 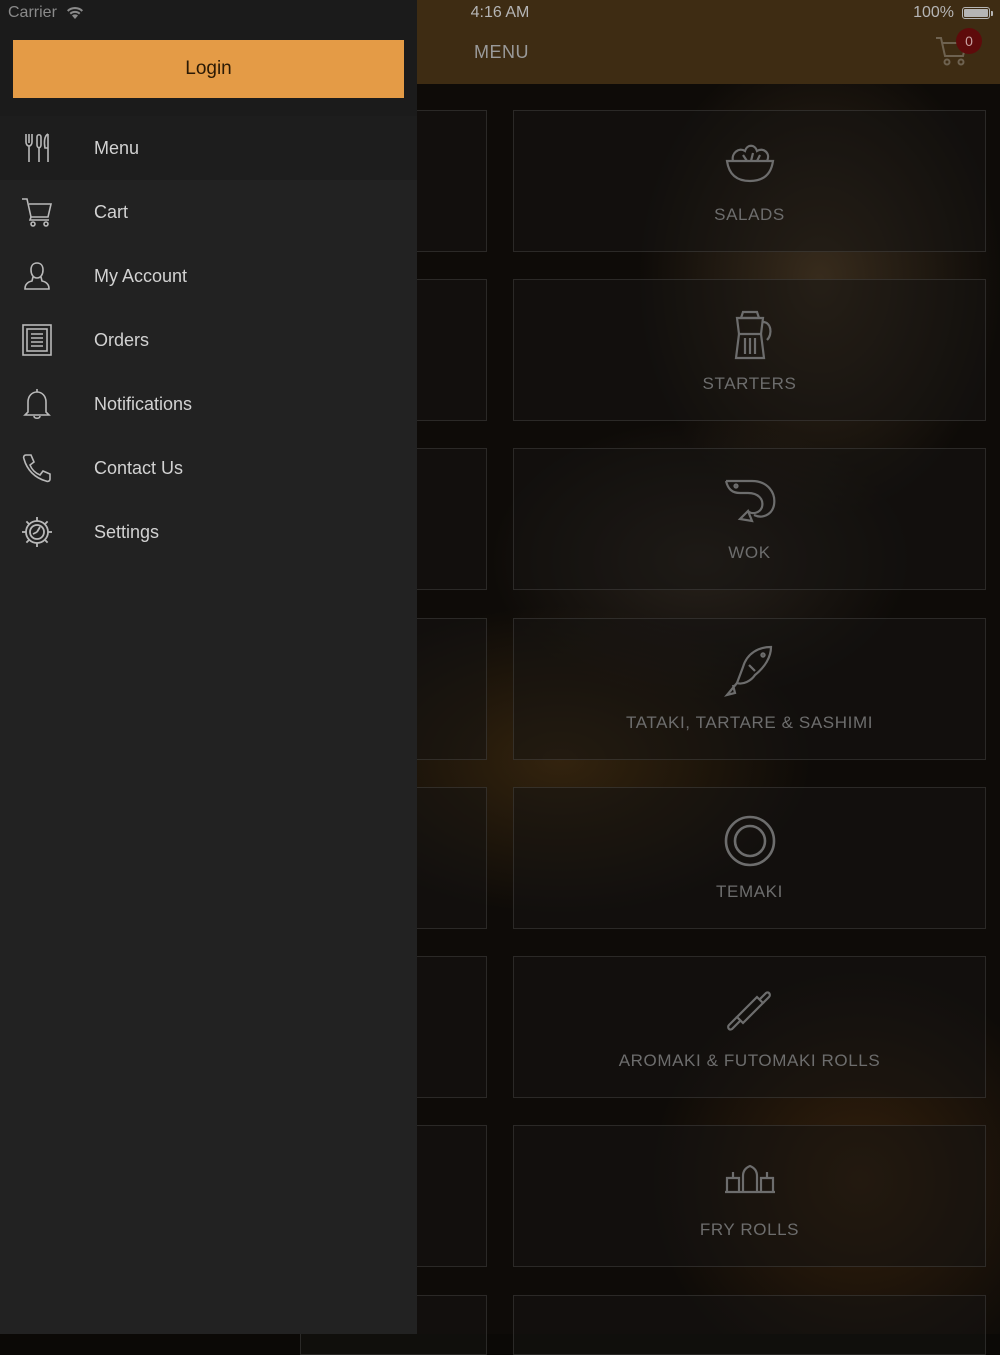 I want to click on category-tile-fry-rolls: FRY ROLLS, so click(x=749, y=1196).